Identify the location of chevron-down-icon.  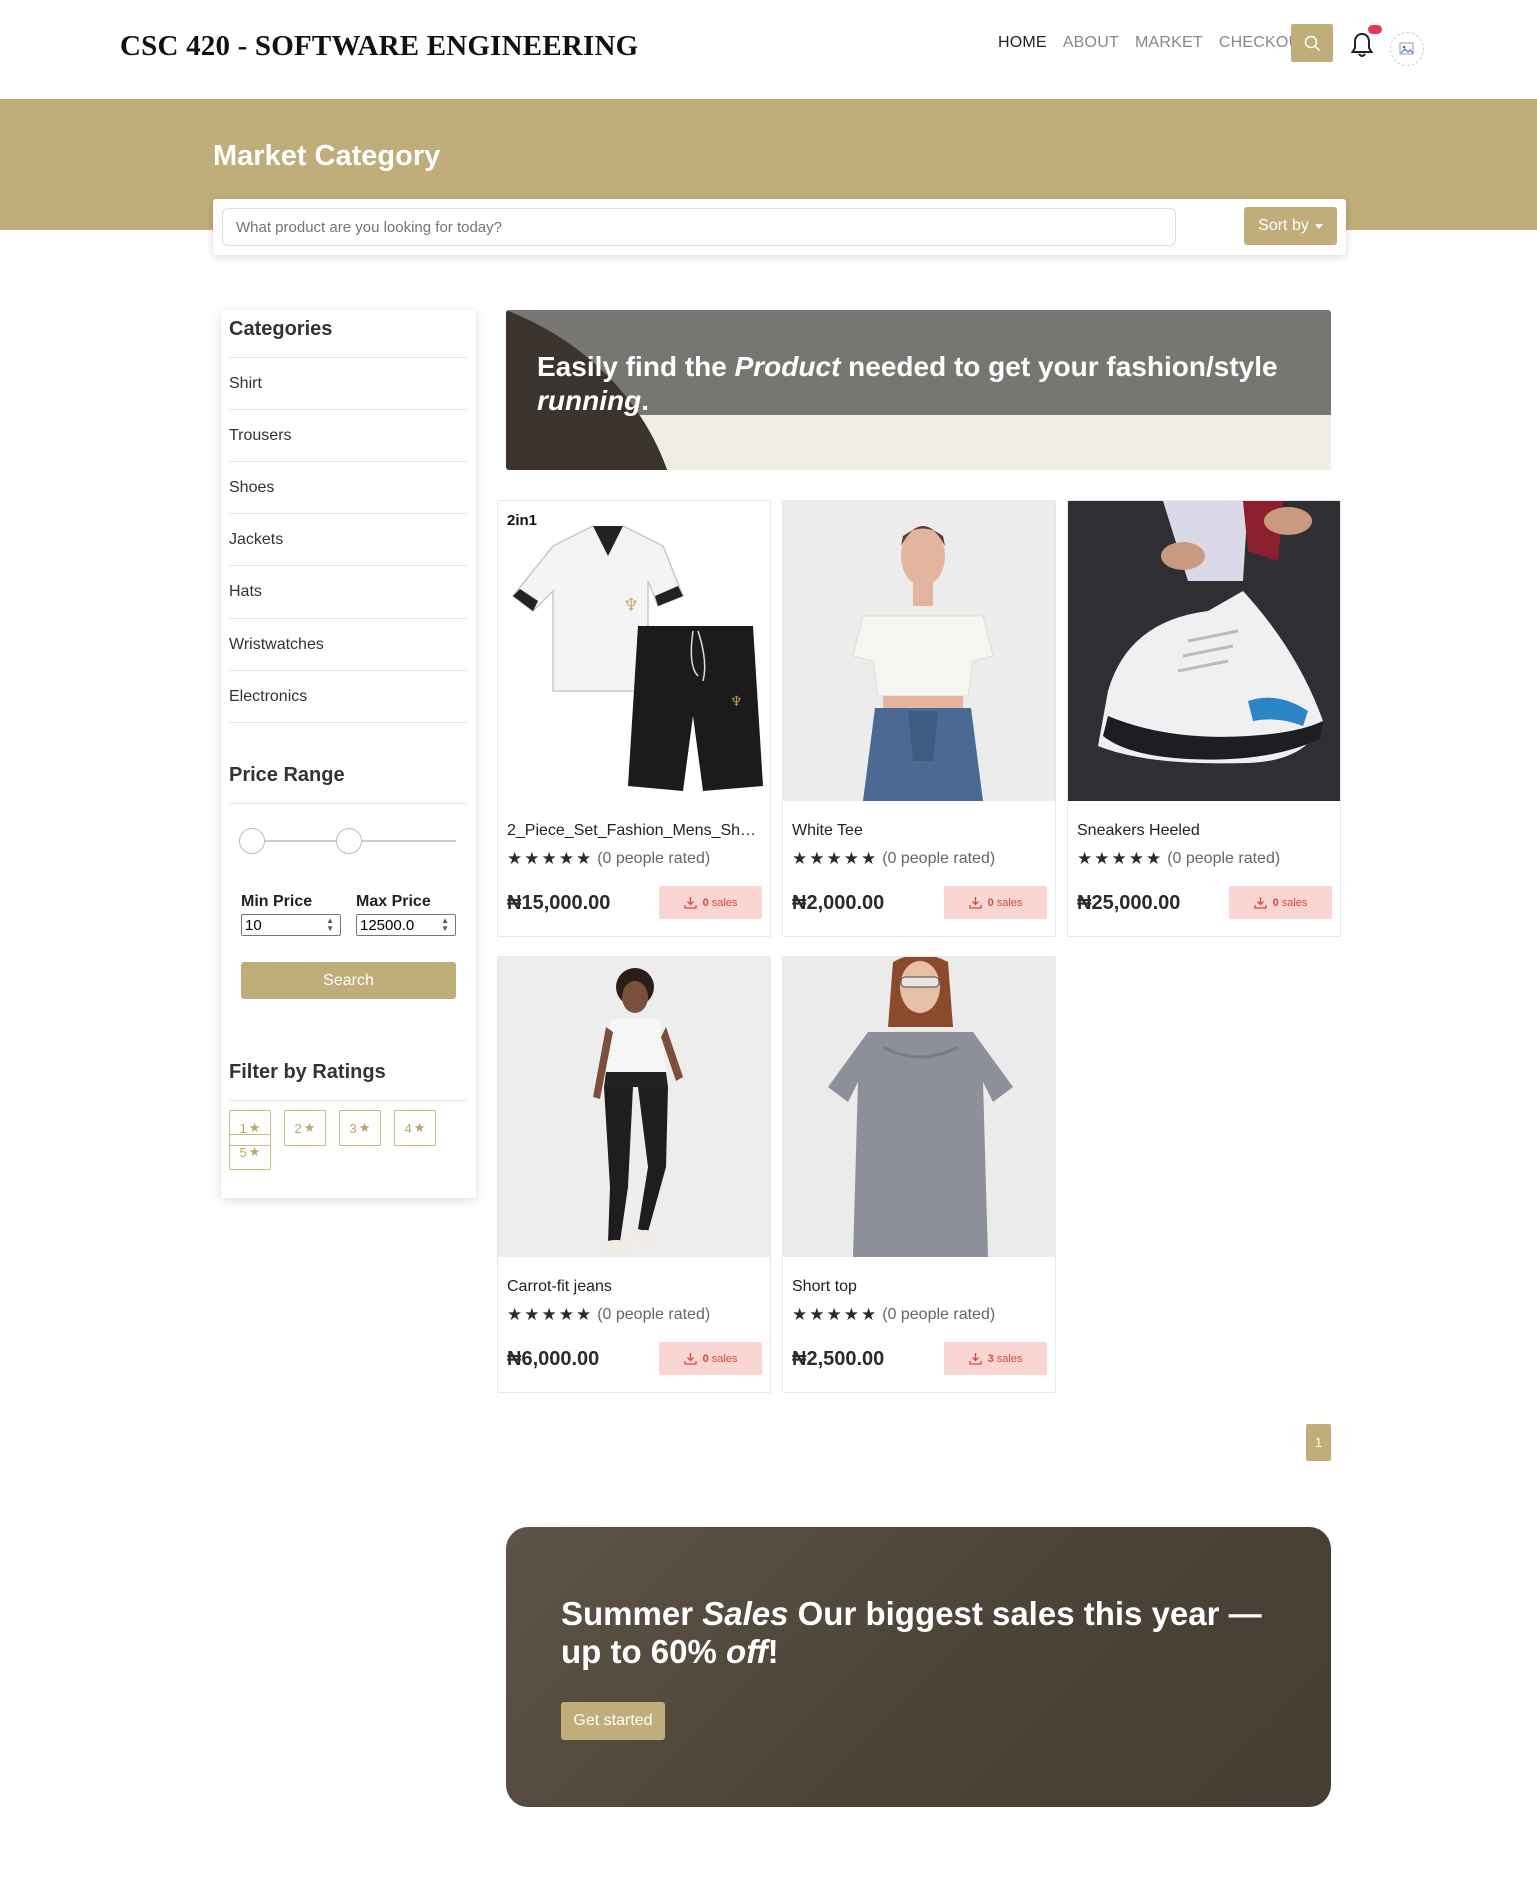
(1318, 226).